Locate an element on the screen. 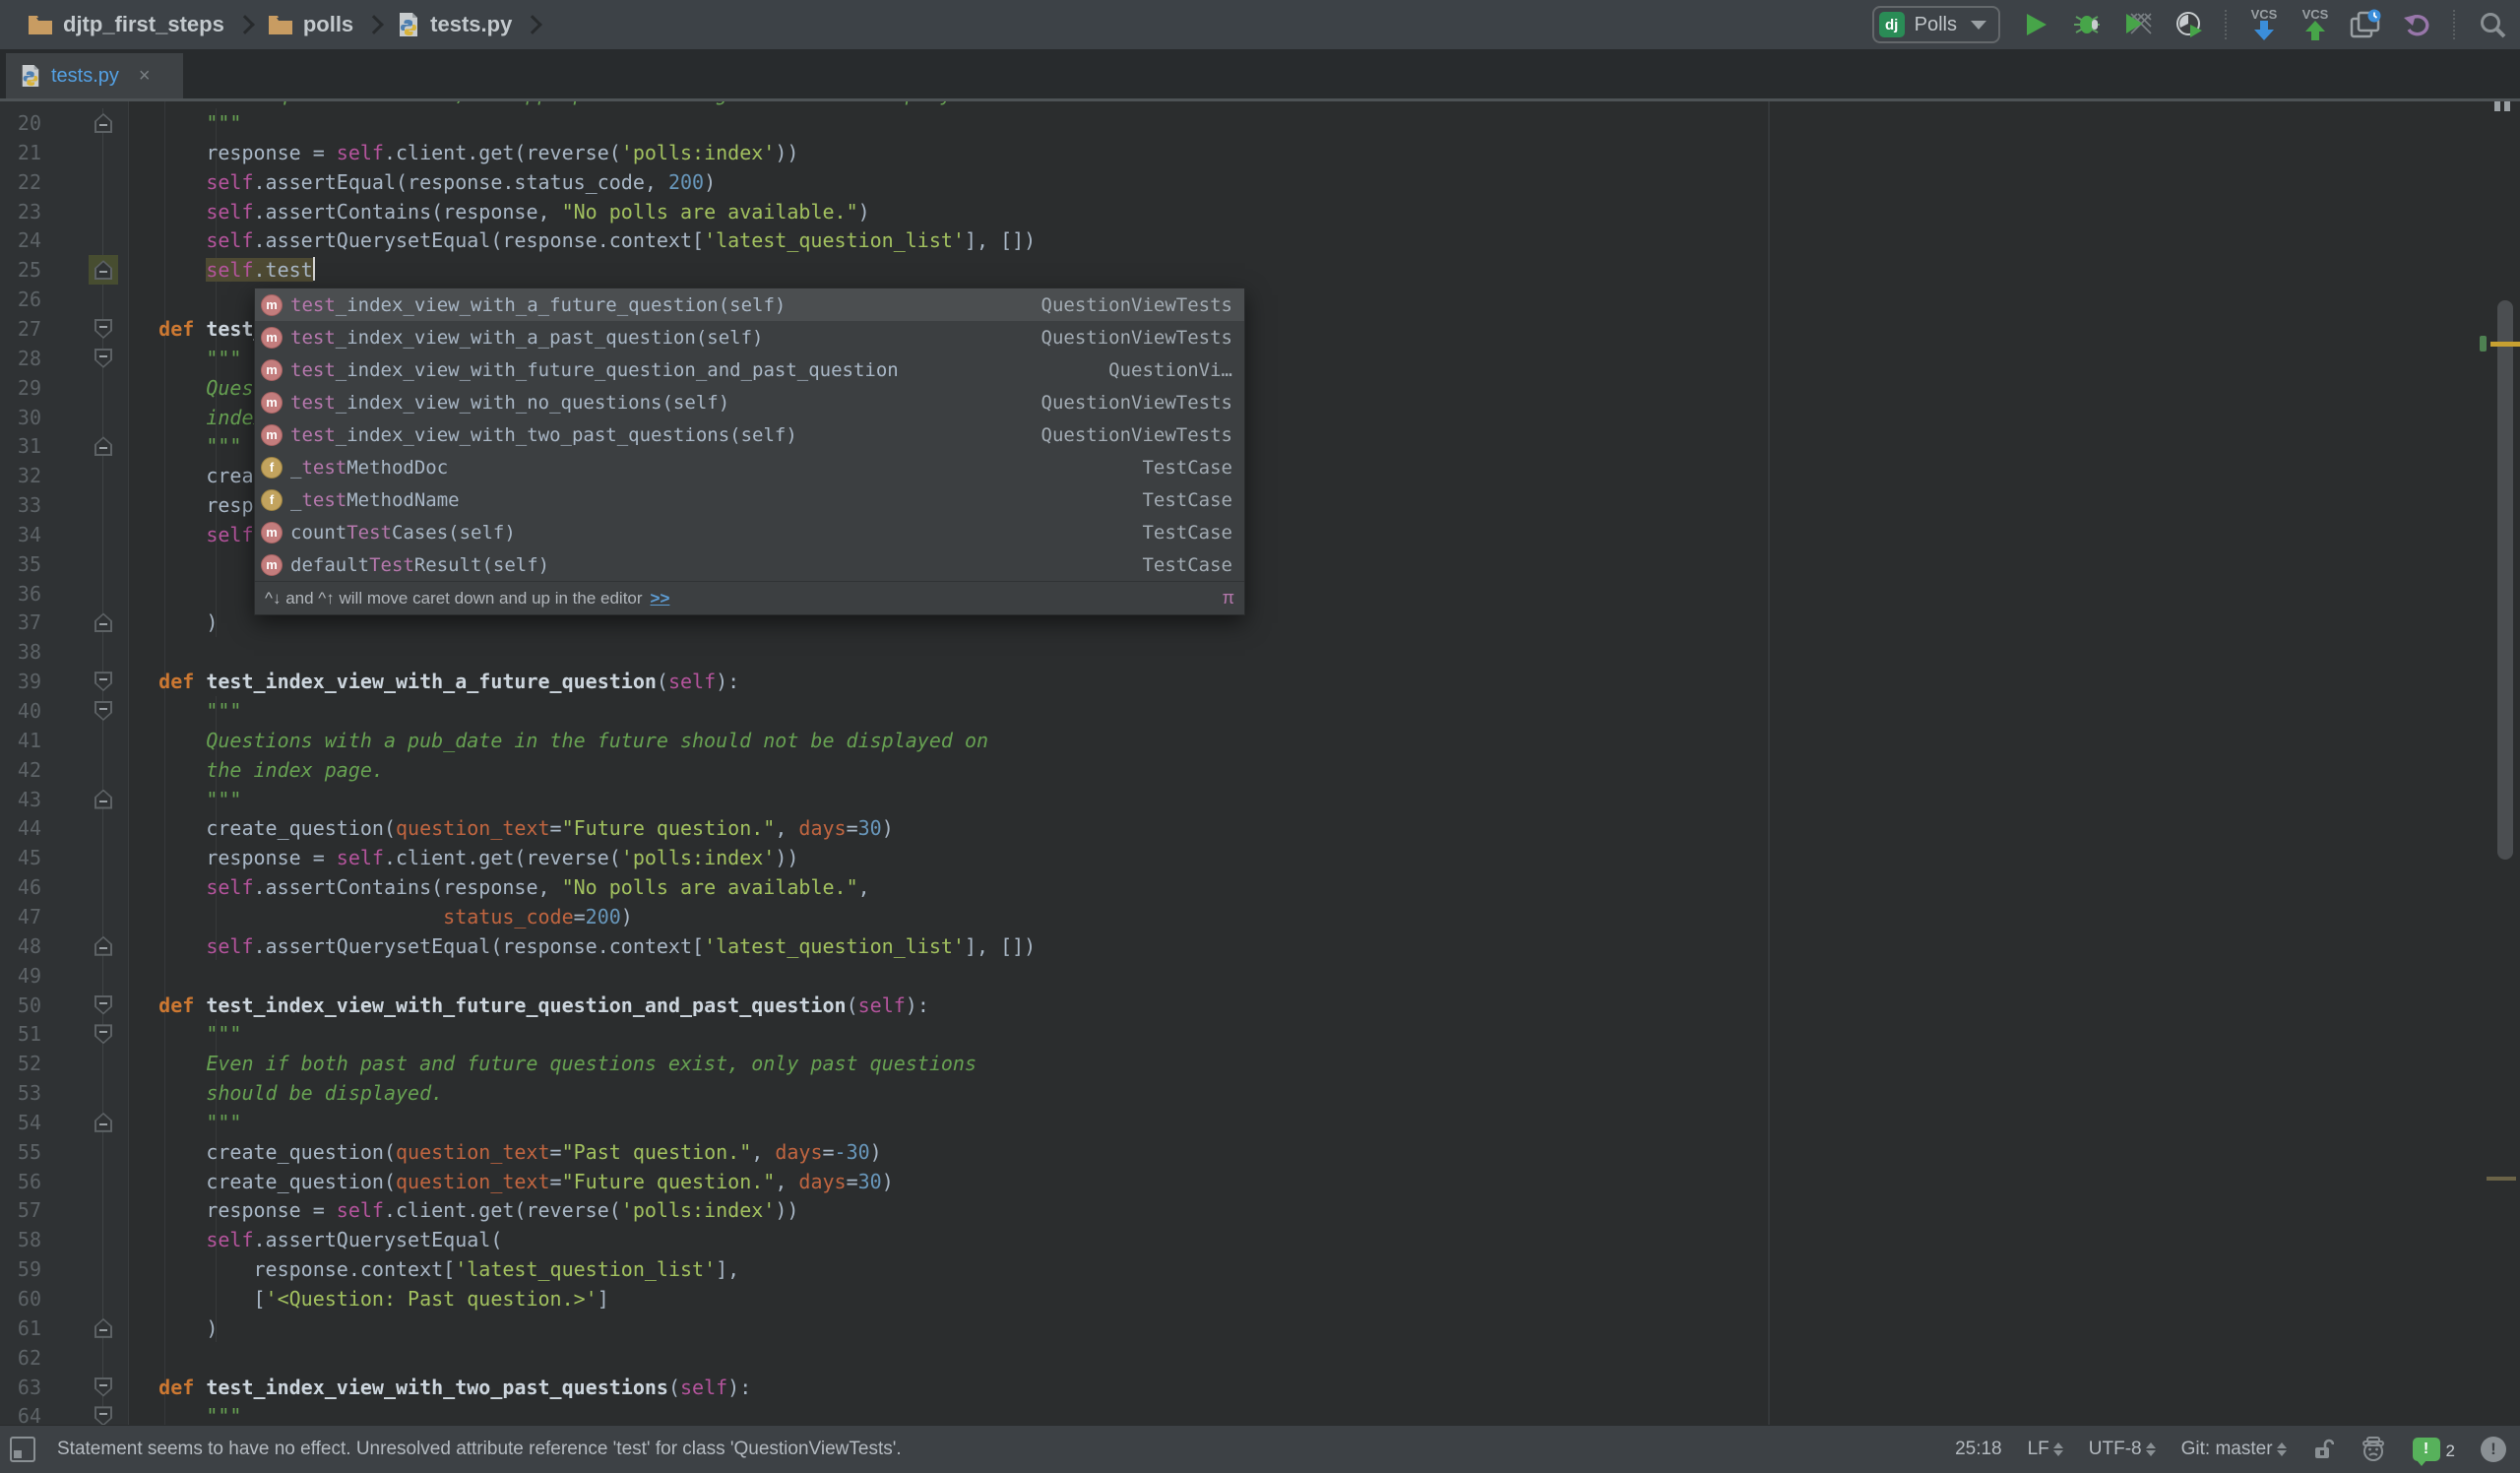 The image size is (2520, 1473). toolwindow-toggle-icon is located at coordinates (22, 1449).